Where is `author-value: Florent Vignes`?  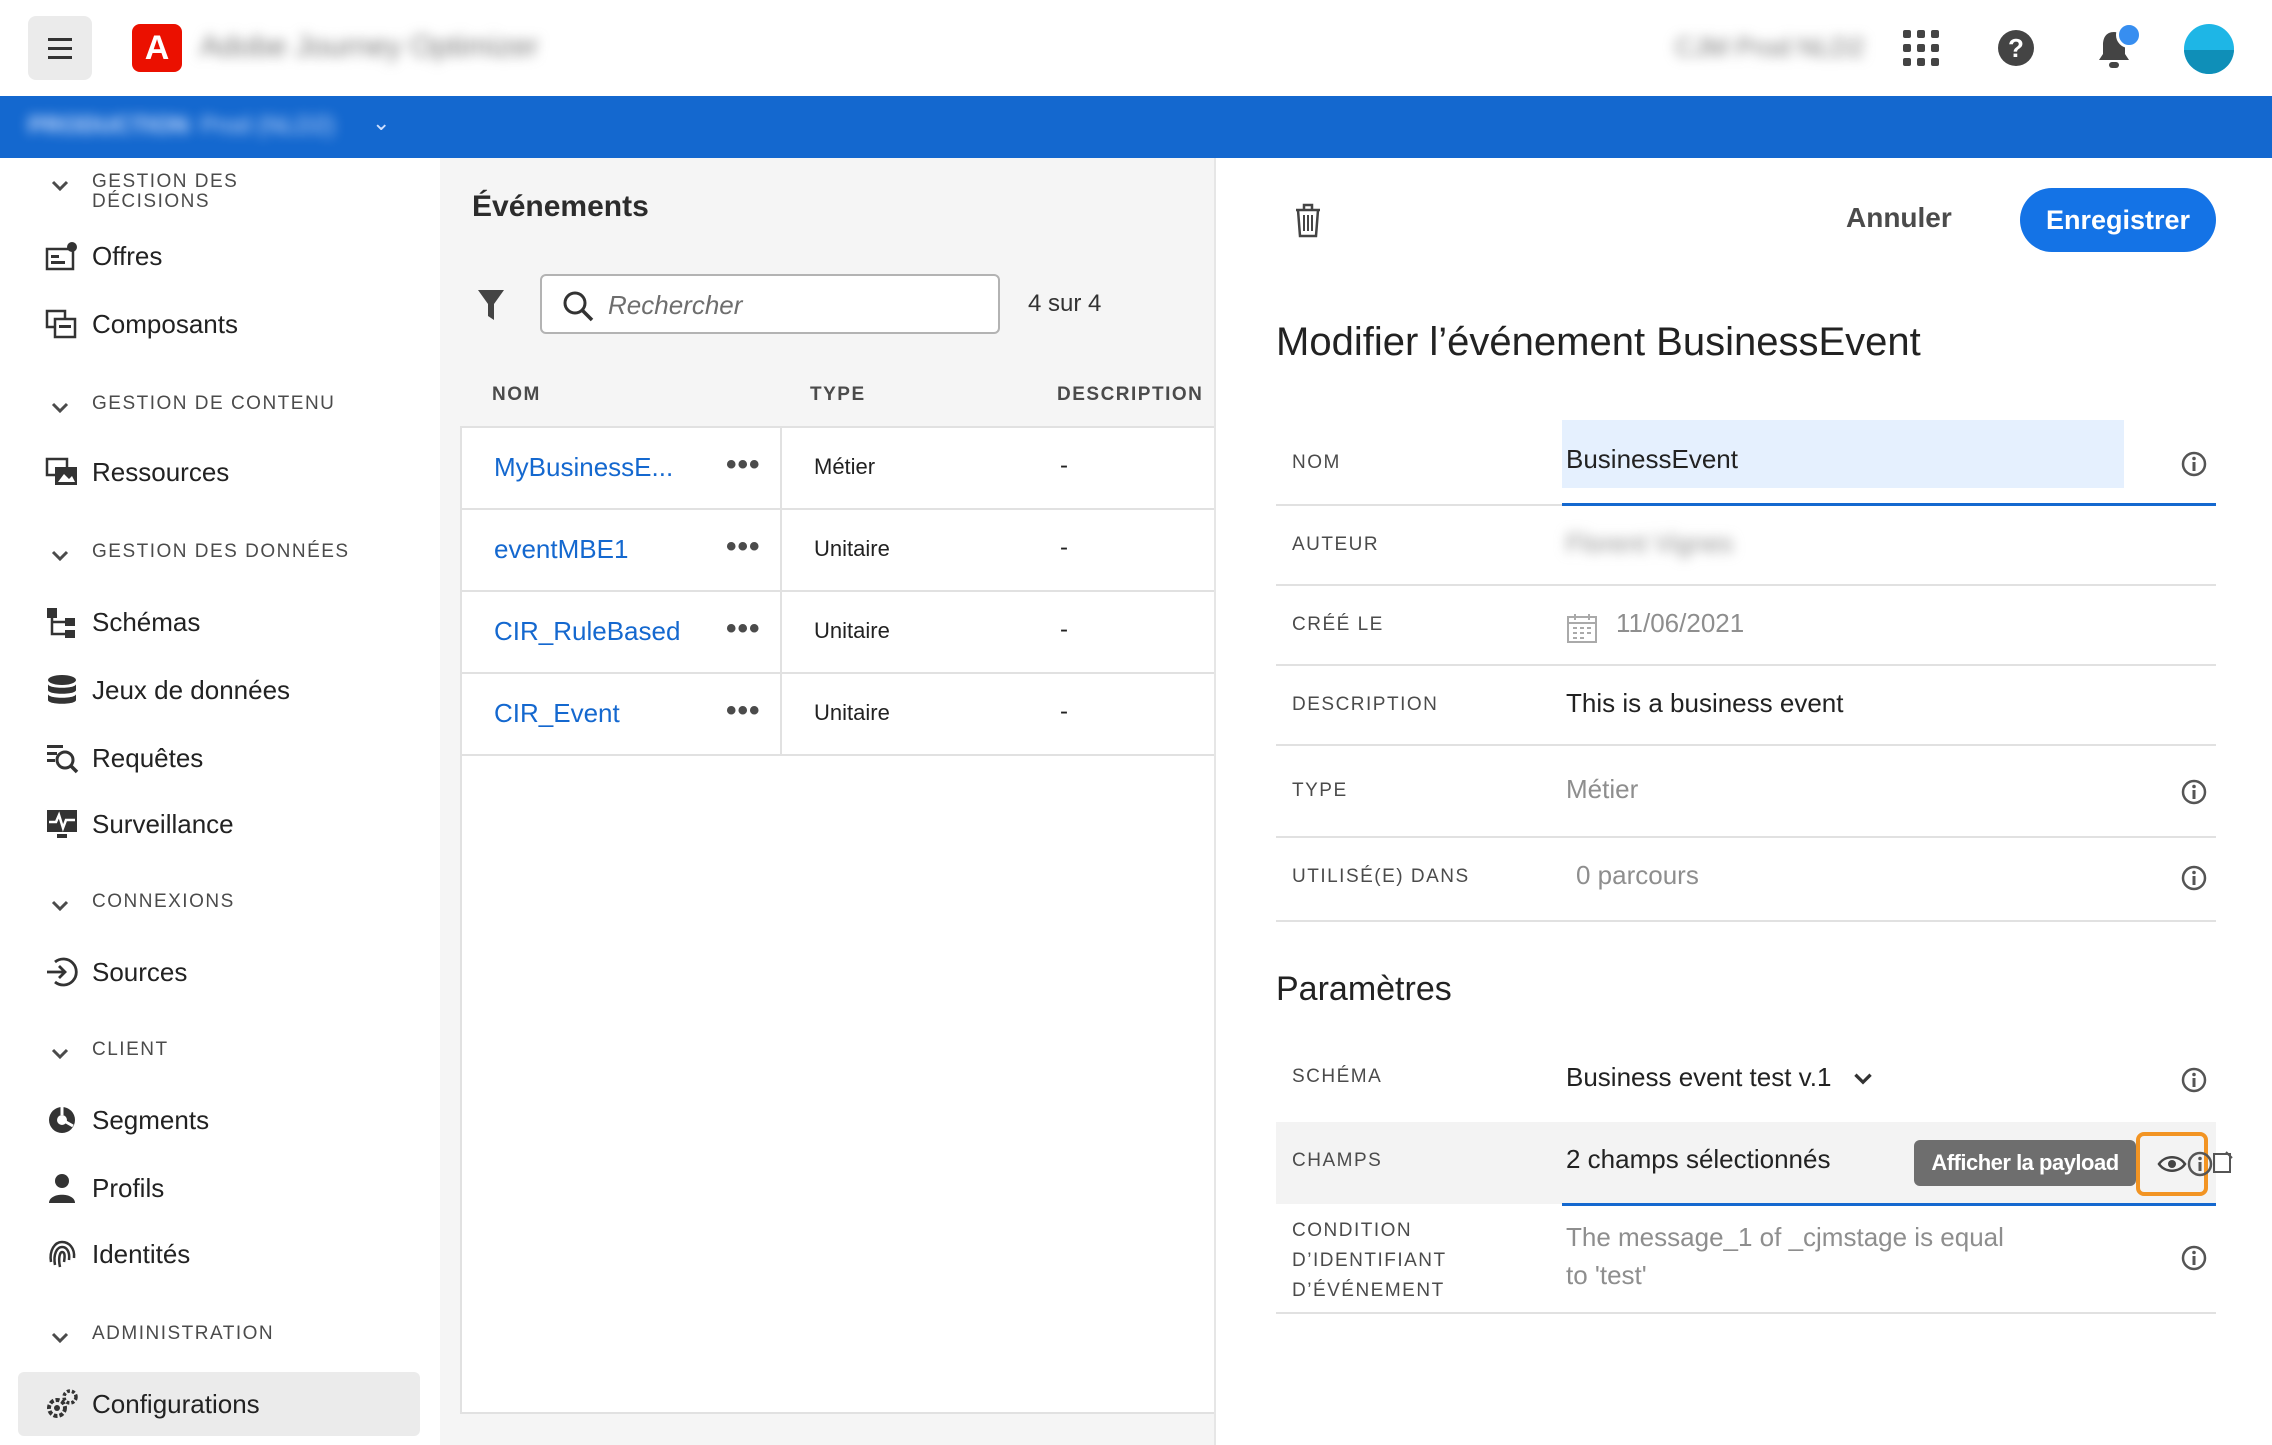
author-value: Florent Vignes is located at coordinates (1650, 543).